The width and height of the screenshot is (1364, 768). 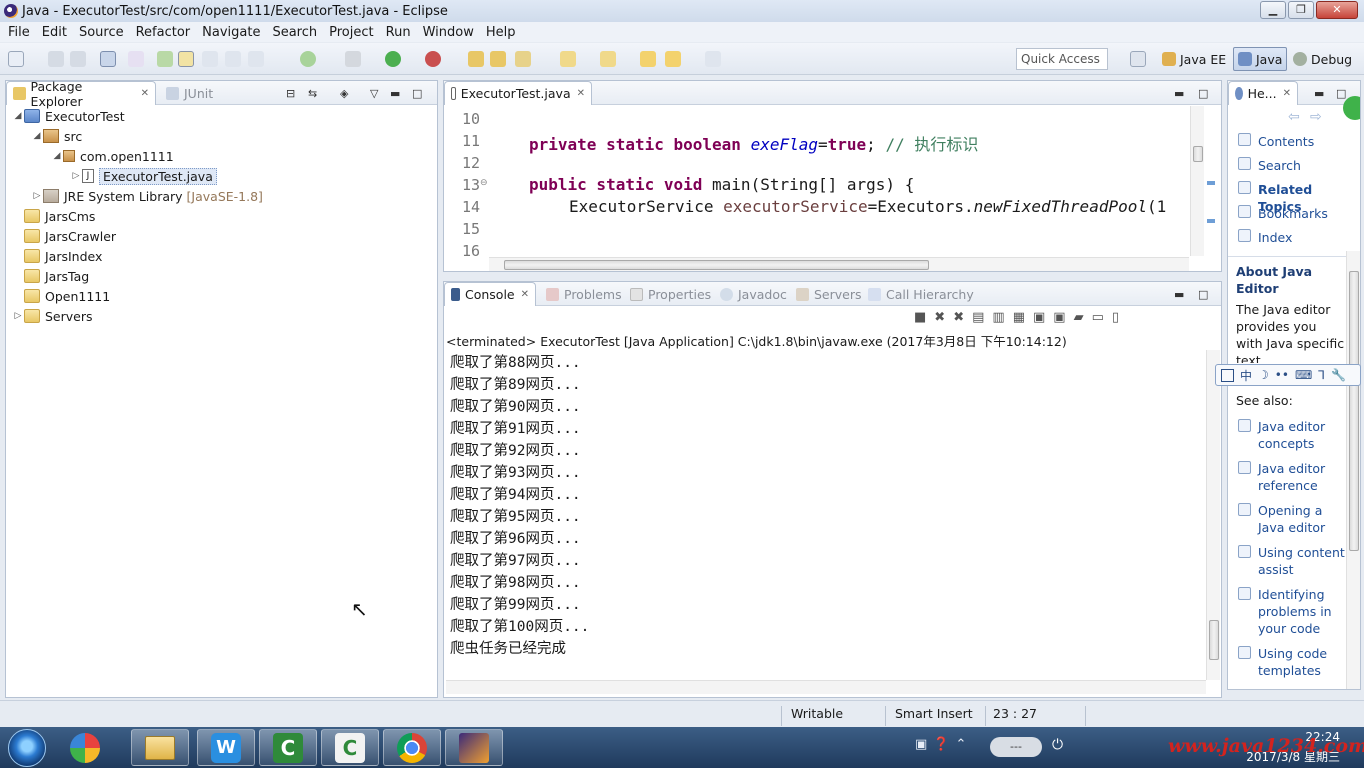 I want to click on editor-horizontal-scrollbar, so click(x=839, y=264).